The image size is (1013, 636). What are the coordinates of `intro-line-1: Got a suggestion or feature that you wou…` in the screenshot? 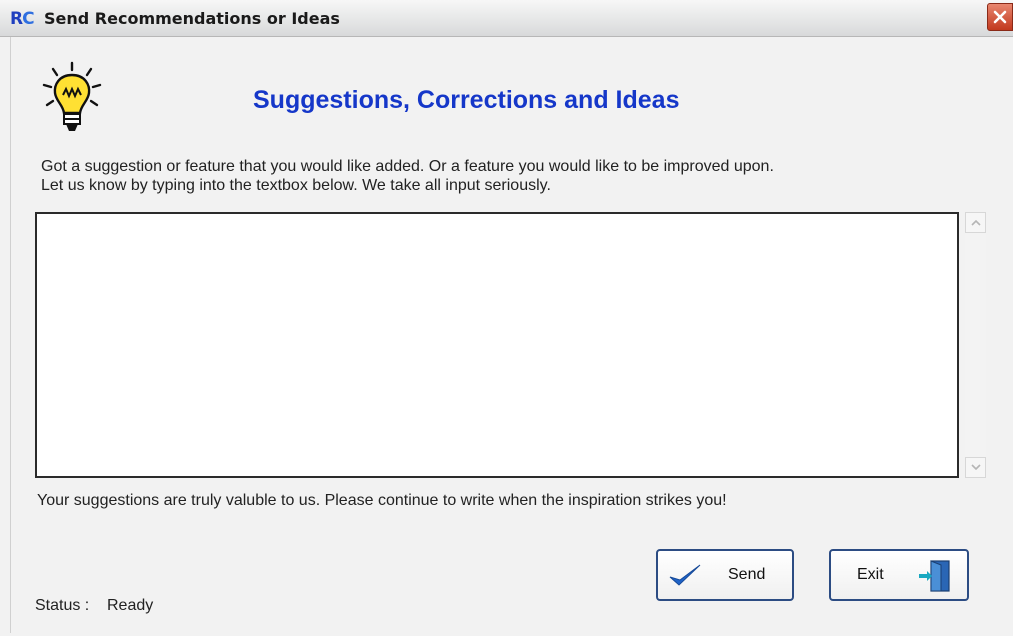 It's located at (407, 166).